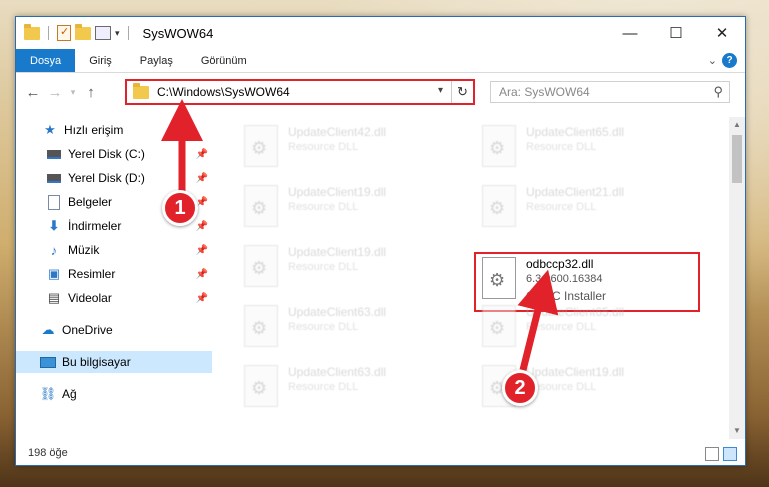  I want to click on refresh-button: ↻, so click(462, 92).